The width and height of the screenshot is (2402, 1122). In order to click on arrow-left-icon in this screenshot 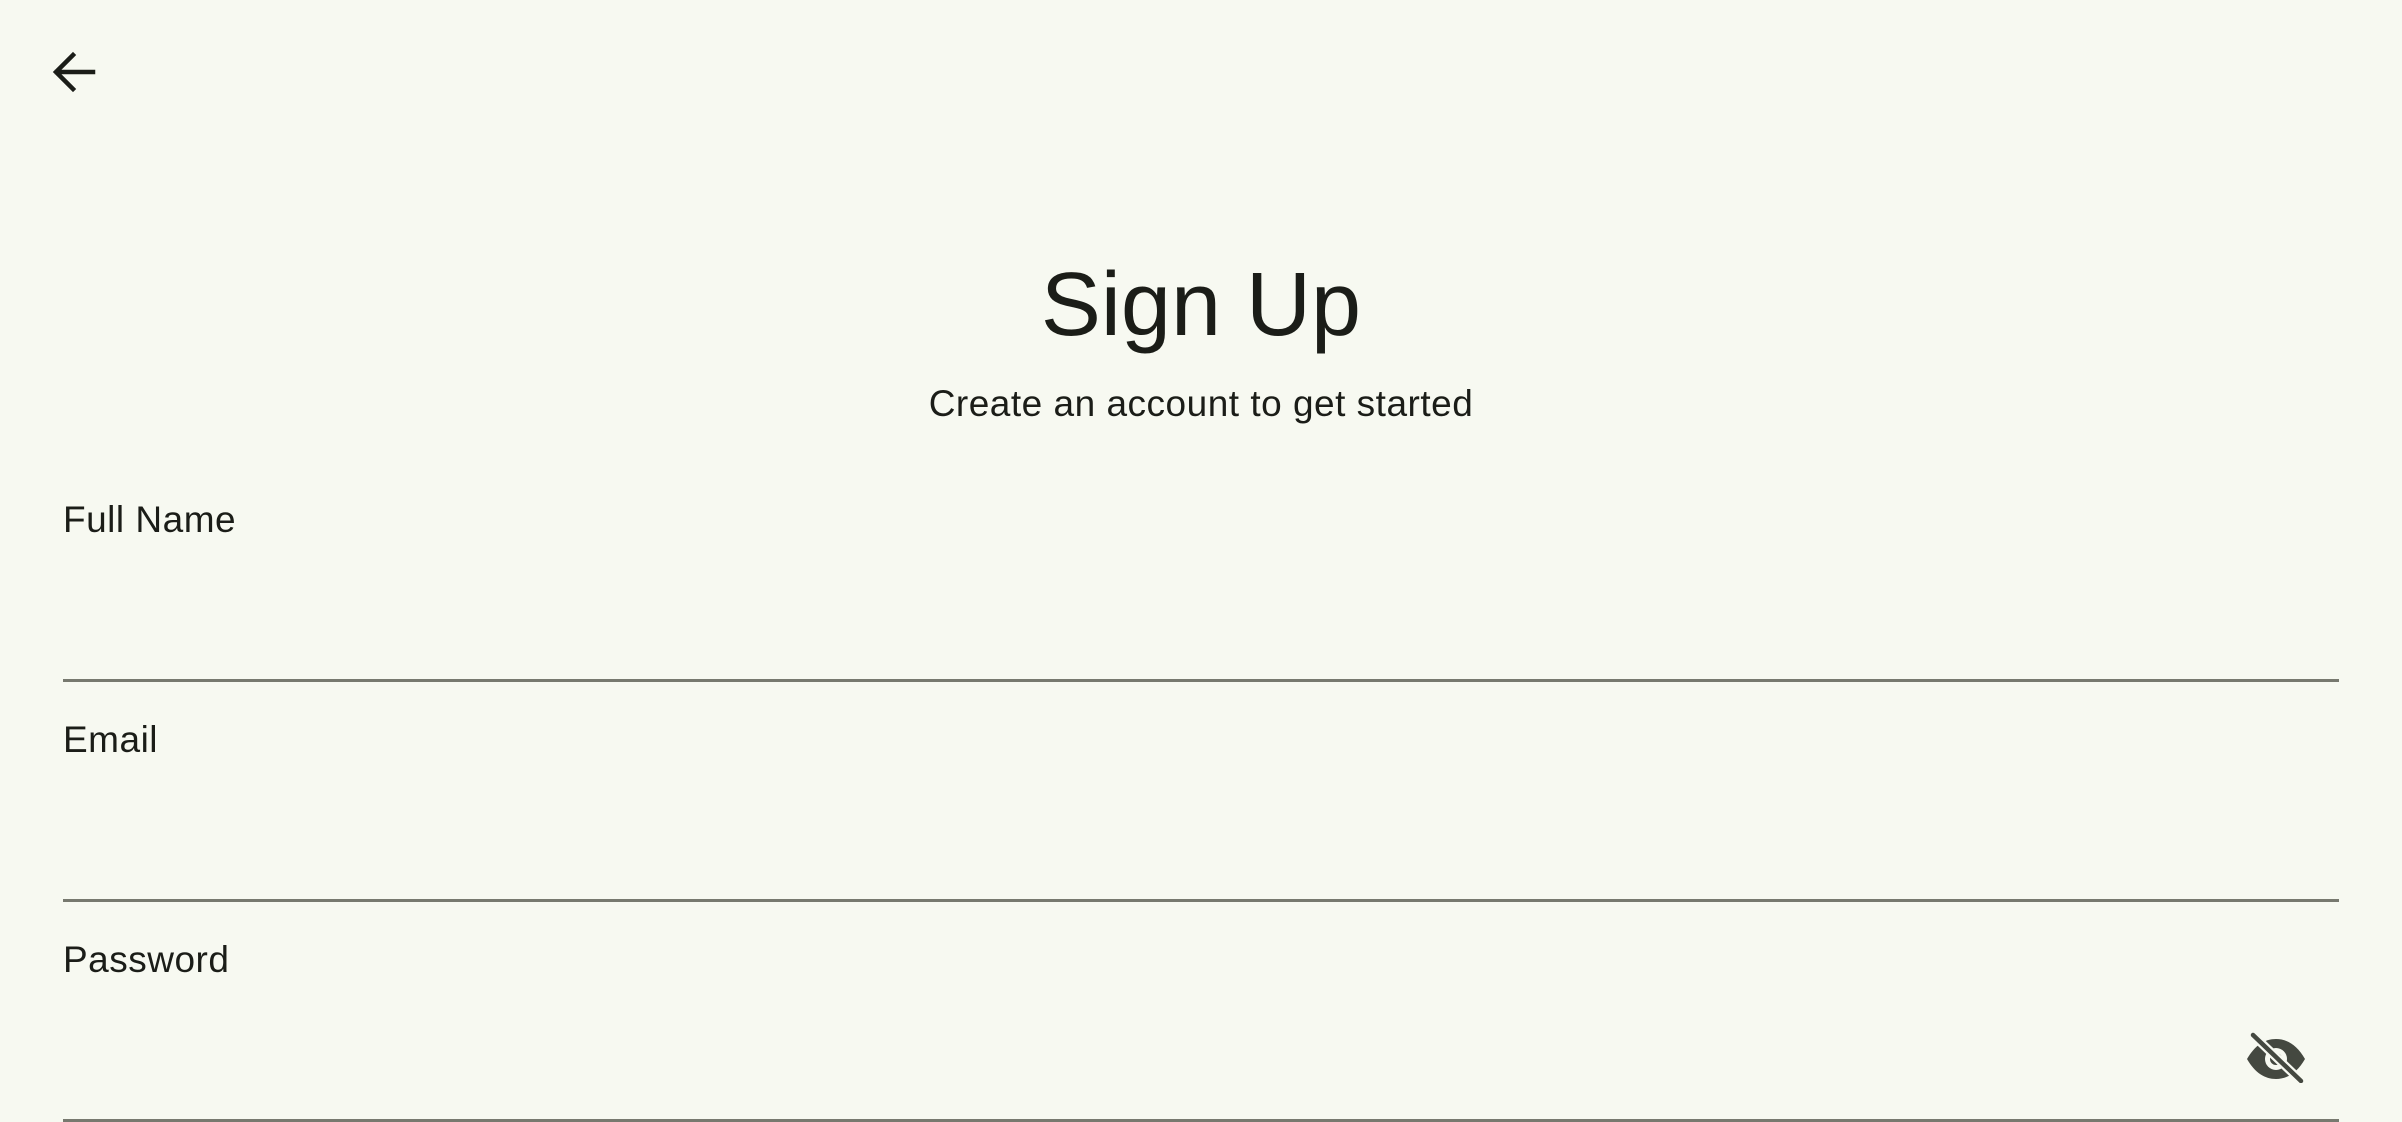, I will do `click(74, 74)`.